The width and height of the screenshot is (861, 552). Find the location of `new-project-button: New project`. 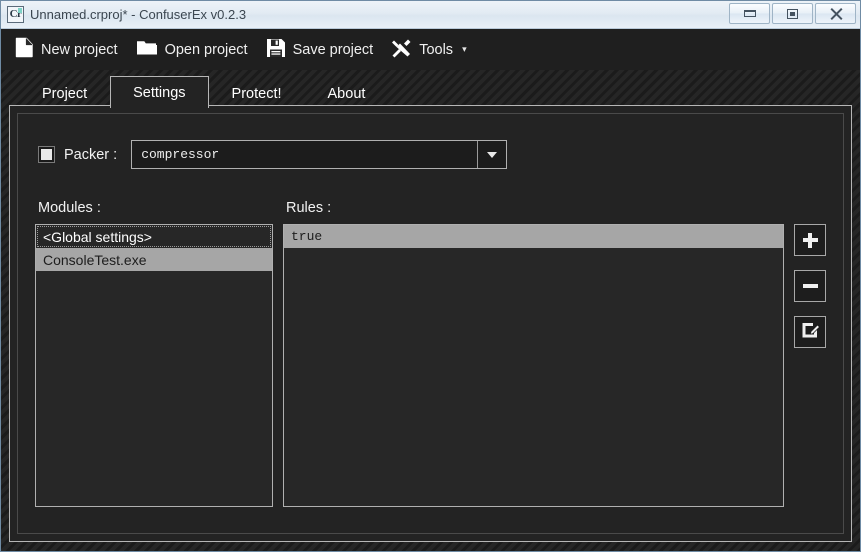

new-project-button: New project is located at coordinates (68, 49).